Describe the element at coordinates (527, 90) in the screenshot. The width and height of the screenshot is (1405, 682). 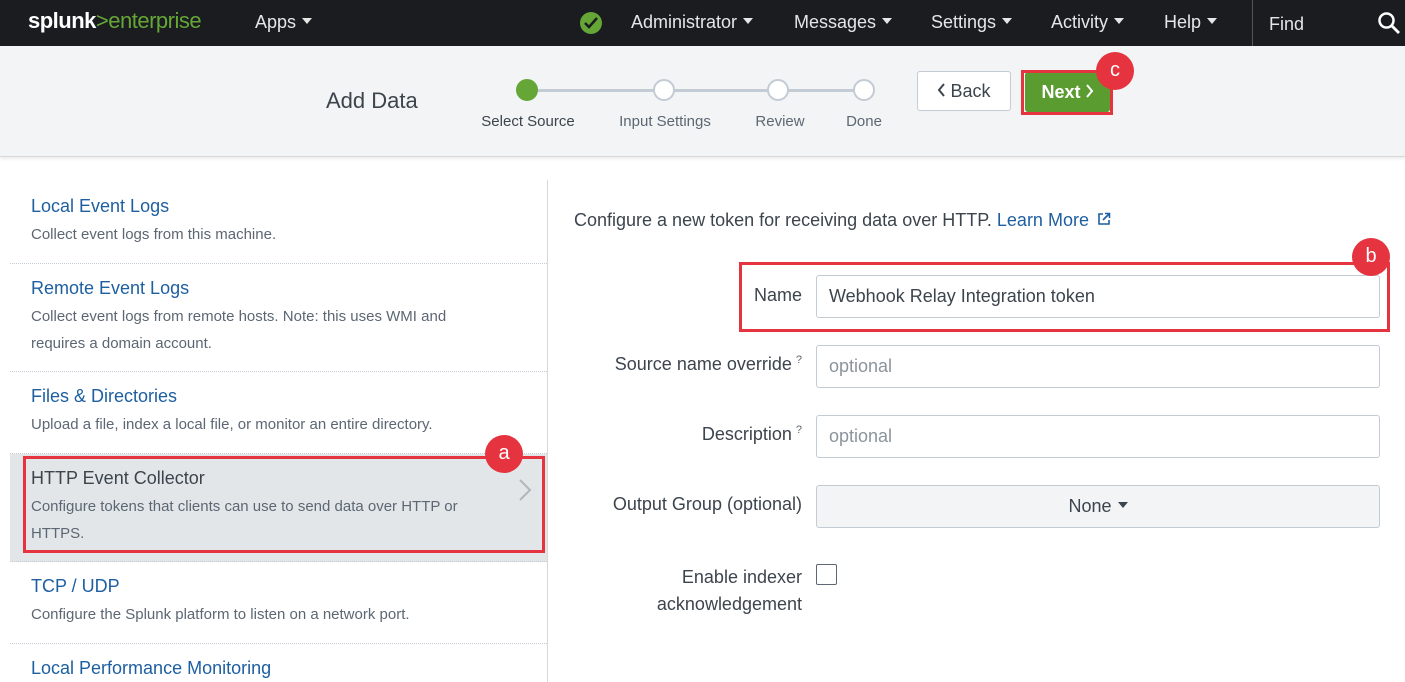
I see `step-dot-select-source` at that location.